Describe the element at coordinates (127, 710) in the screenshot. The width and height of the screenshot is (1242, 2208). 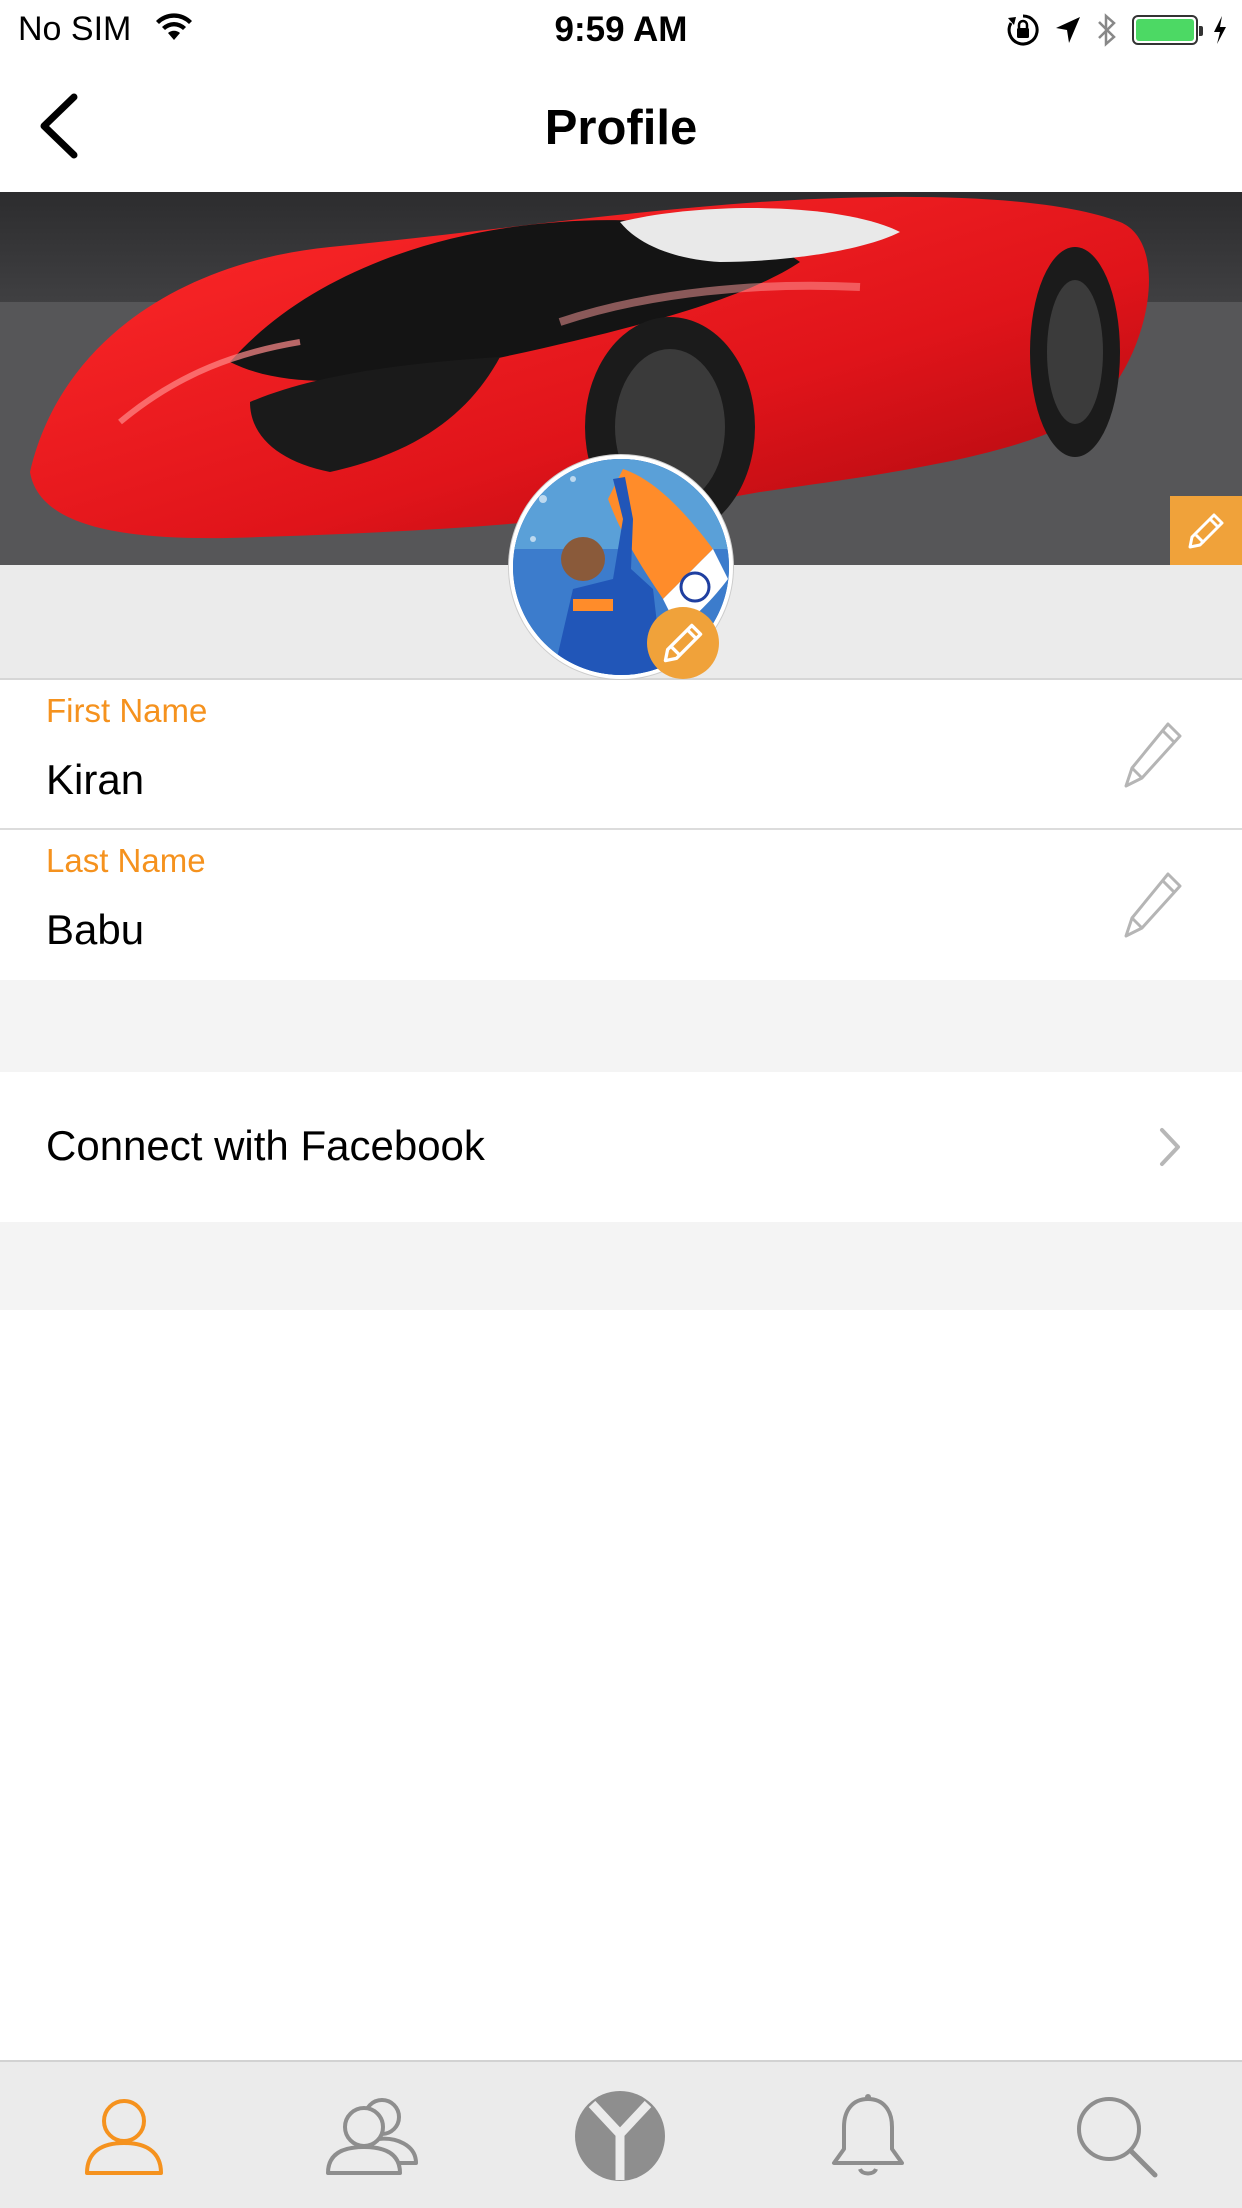
I see `first-name-label: First Name` at that location.